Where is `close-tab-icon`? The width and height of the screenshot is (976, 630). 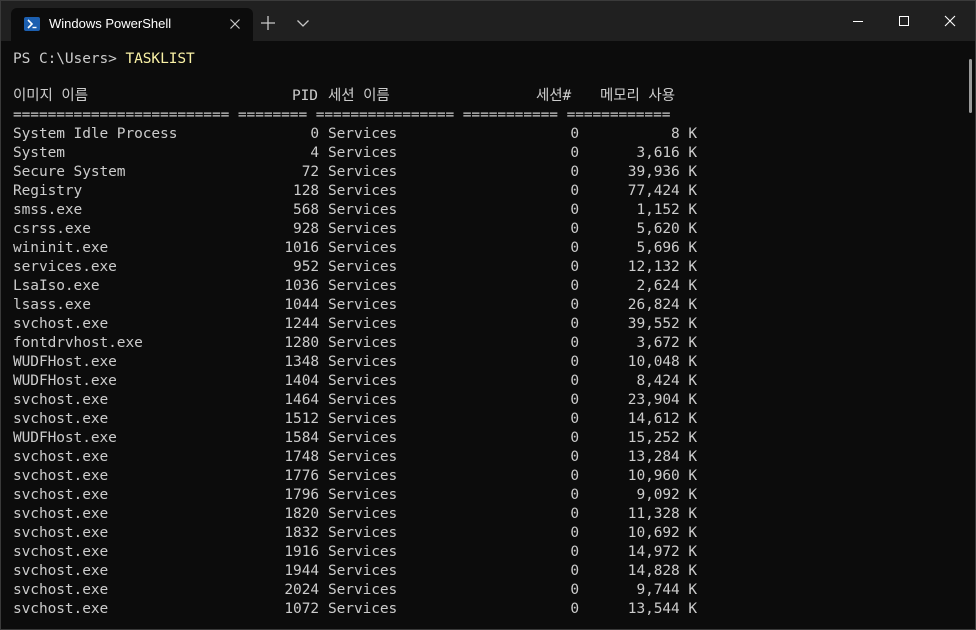
close-tab-icon is located at coordinates (235, 24).